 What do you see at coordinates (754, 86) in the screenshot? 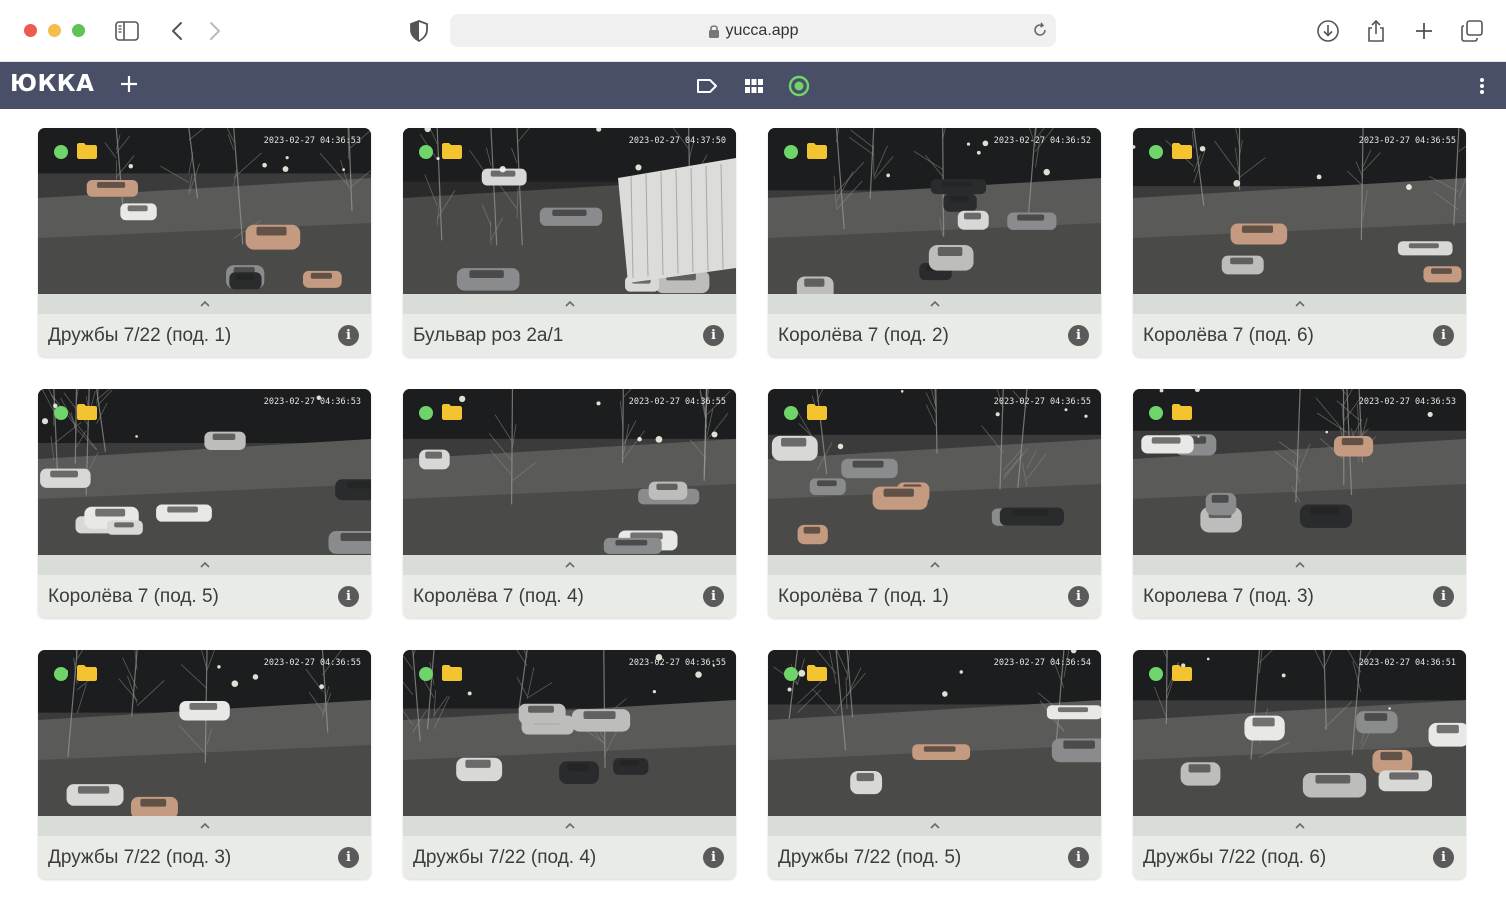
I see `grid-view-icon` at bounding box center [754, 86].